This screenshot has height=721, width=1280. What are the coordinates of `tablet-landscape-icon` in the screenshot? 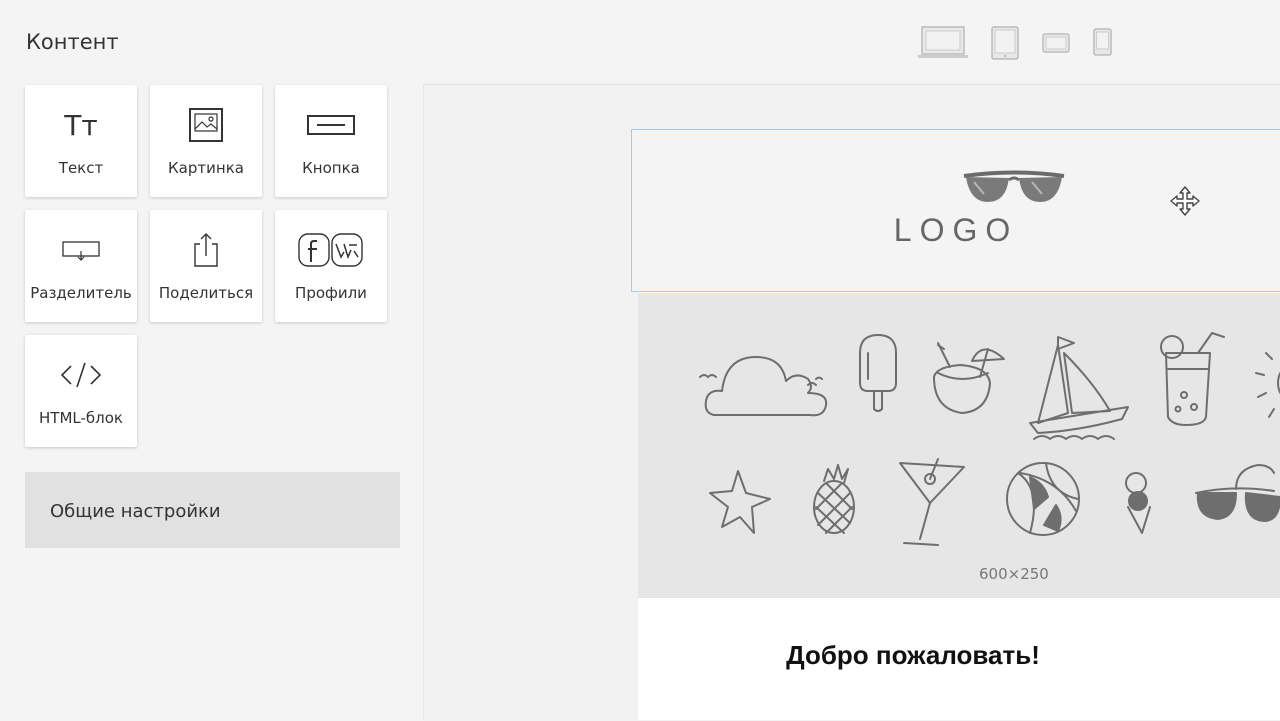 It's located at (1056, 45).